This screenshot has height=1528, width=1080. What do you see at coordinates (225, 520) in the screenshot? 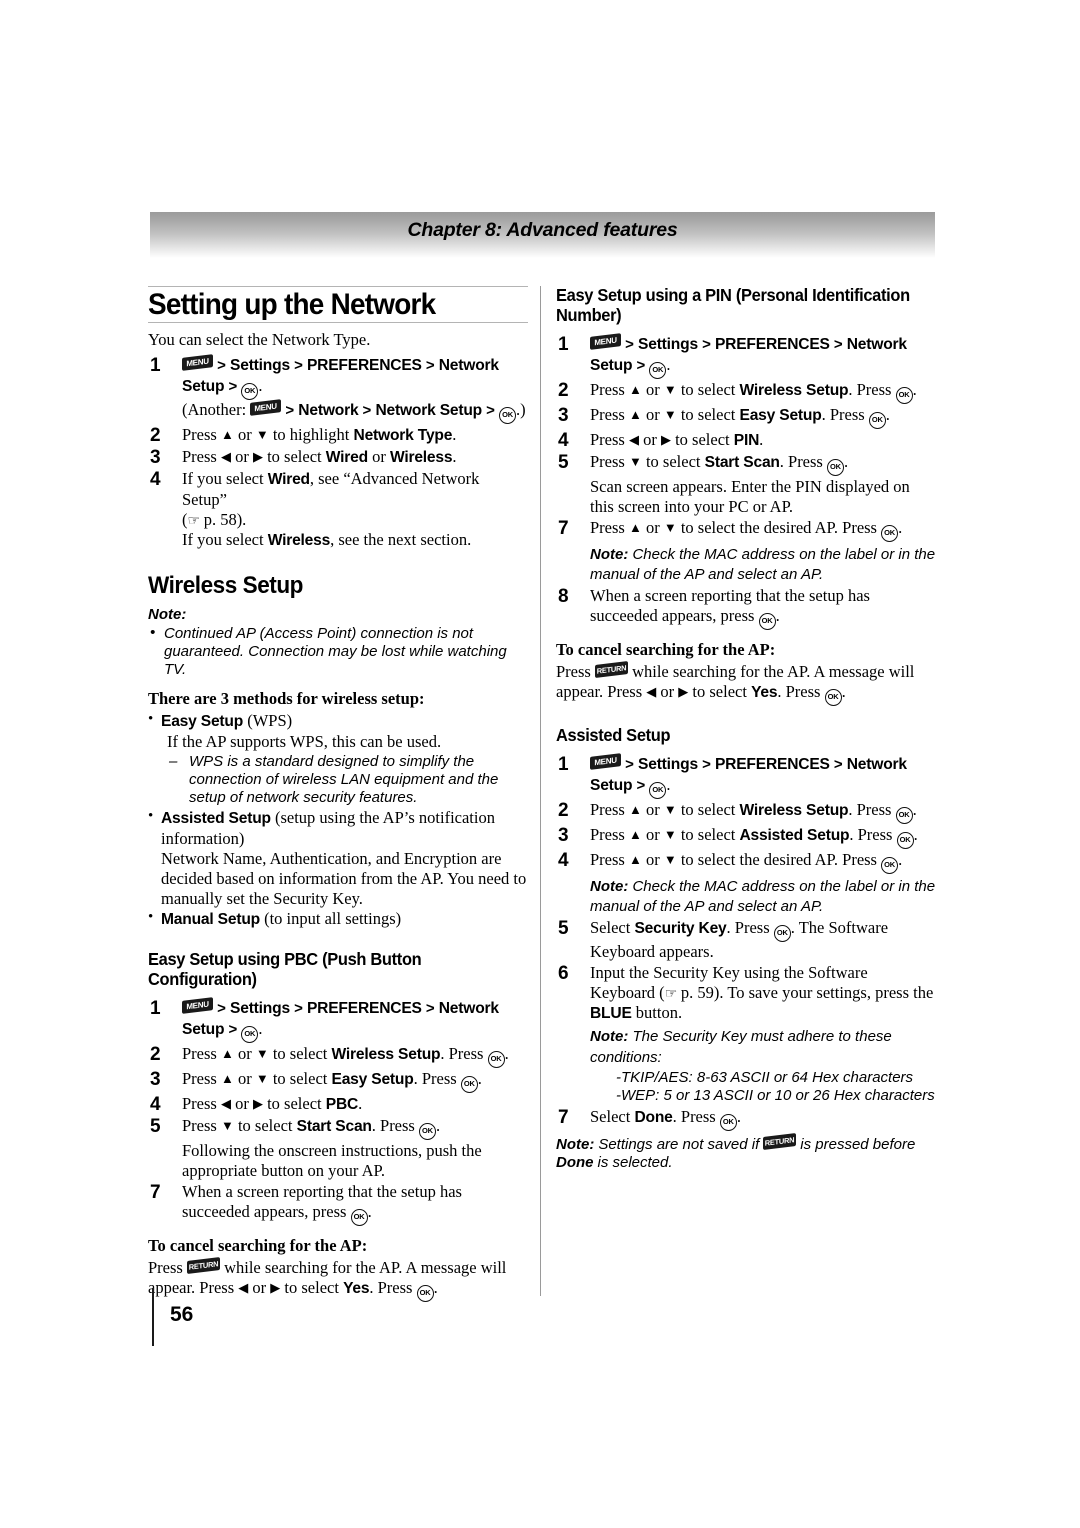
I see `step-ref: p. 58).` at bounding box center [225, 520].